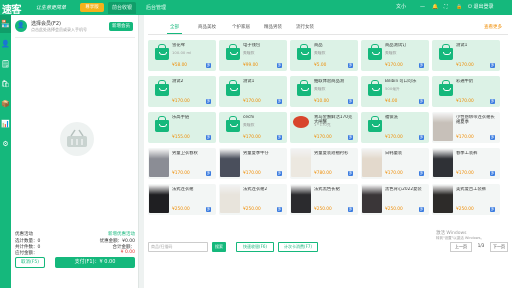 This screenshot has height=288, width=512. I want to click on product-spec: 500毫升, so click(392, 89).